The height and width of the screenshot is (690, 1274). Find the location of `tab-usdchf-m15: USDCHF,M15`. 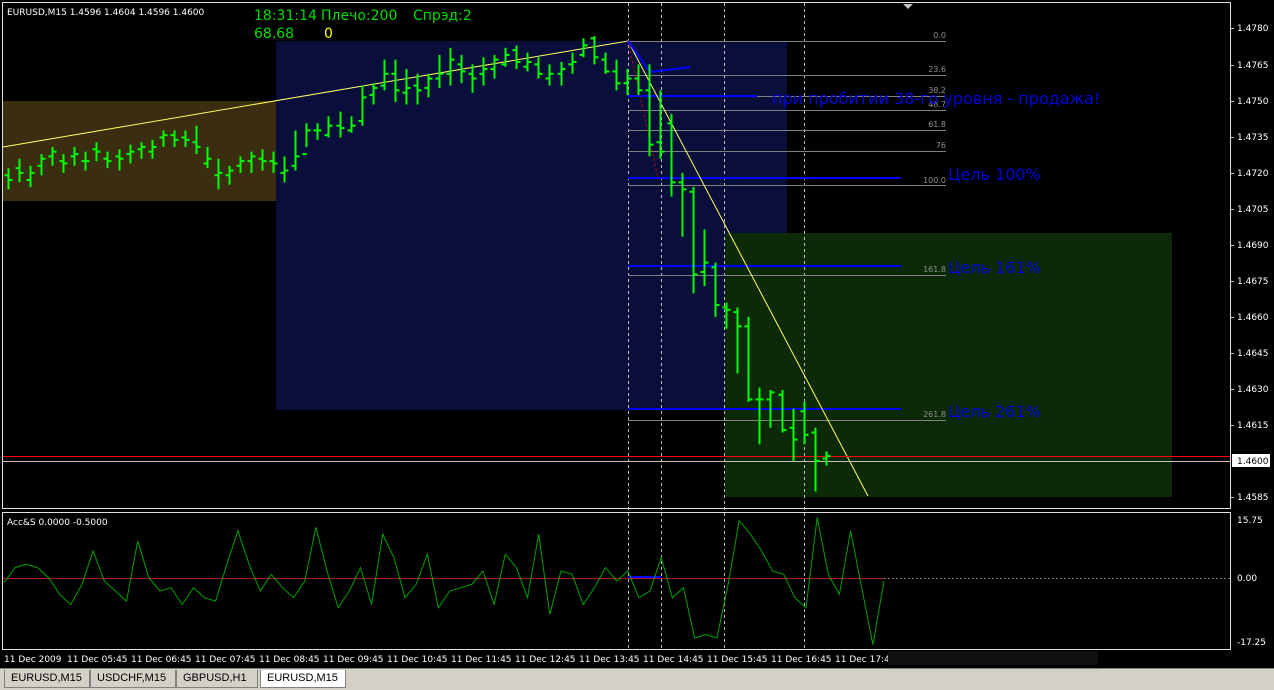

tab-usdchf-m15: USDCHF,M15 is located at coordinates (133, 679).